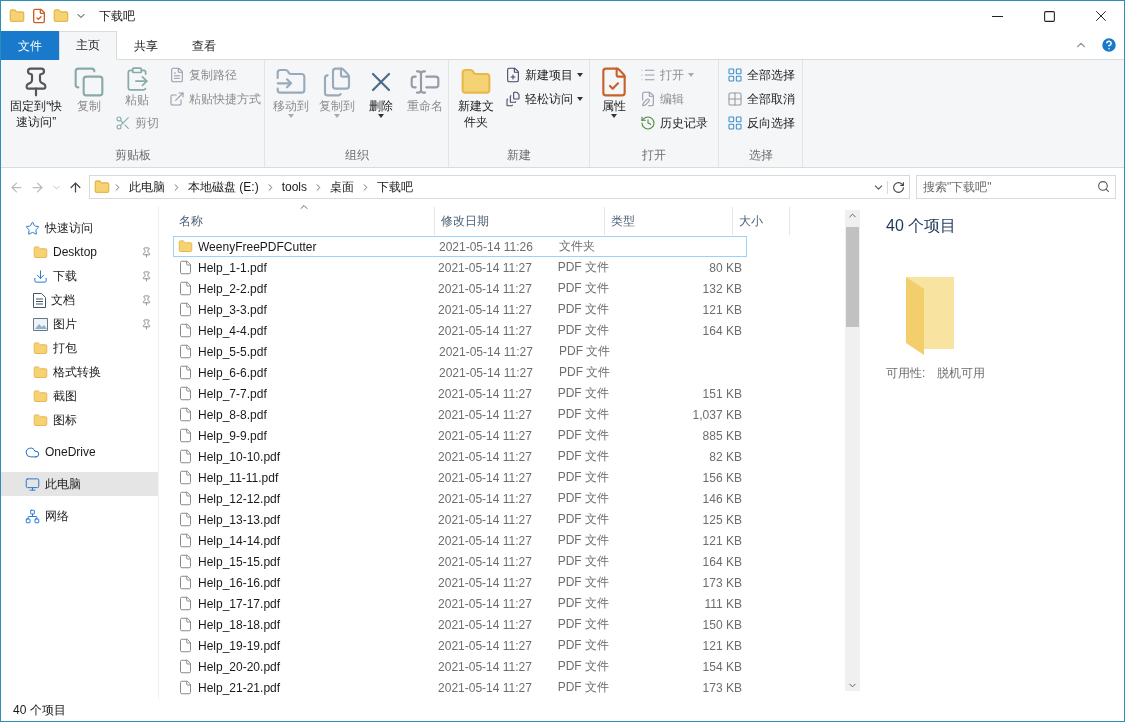 This screenshot has height=722, width=1125. I want to click on file-row: Help_19-19.pdf 2021-05-14 11:27 PDF 文件 121 KB, so click(460, 645).